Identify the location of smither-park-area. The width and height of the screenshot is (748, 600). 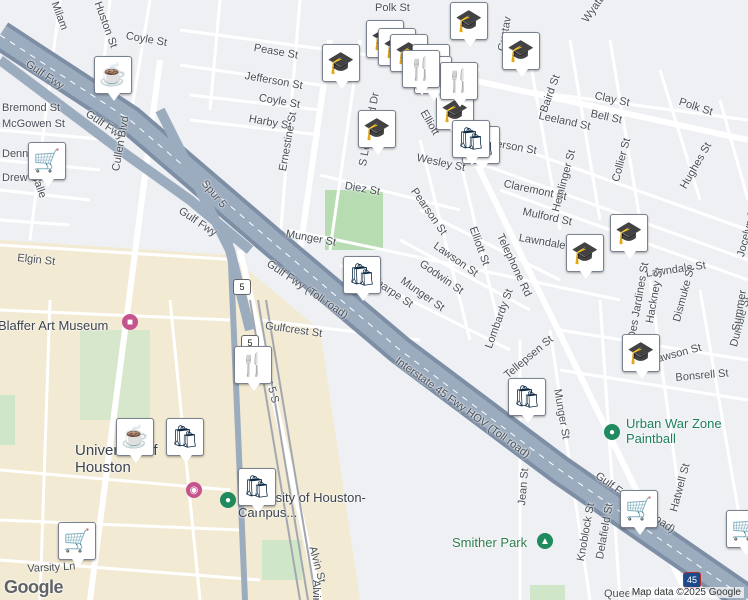
(547, 592).